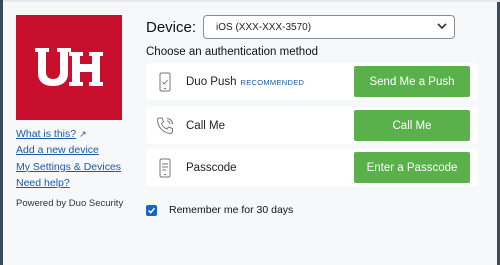 The image size is (500, 265). Describe the element at coordinates (83, 134) in the screenshot. I see `external-link-icon: ↗` at that location.